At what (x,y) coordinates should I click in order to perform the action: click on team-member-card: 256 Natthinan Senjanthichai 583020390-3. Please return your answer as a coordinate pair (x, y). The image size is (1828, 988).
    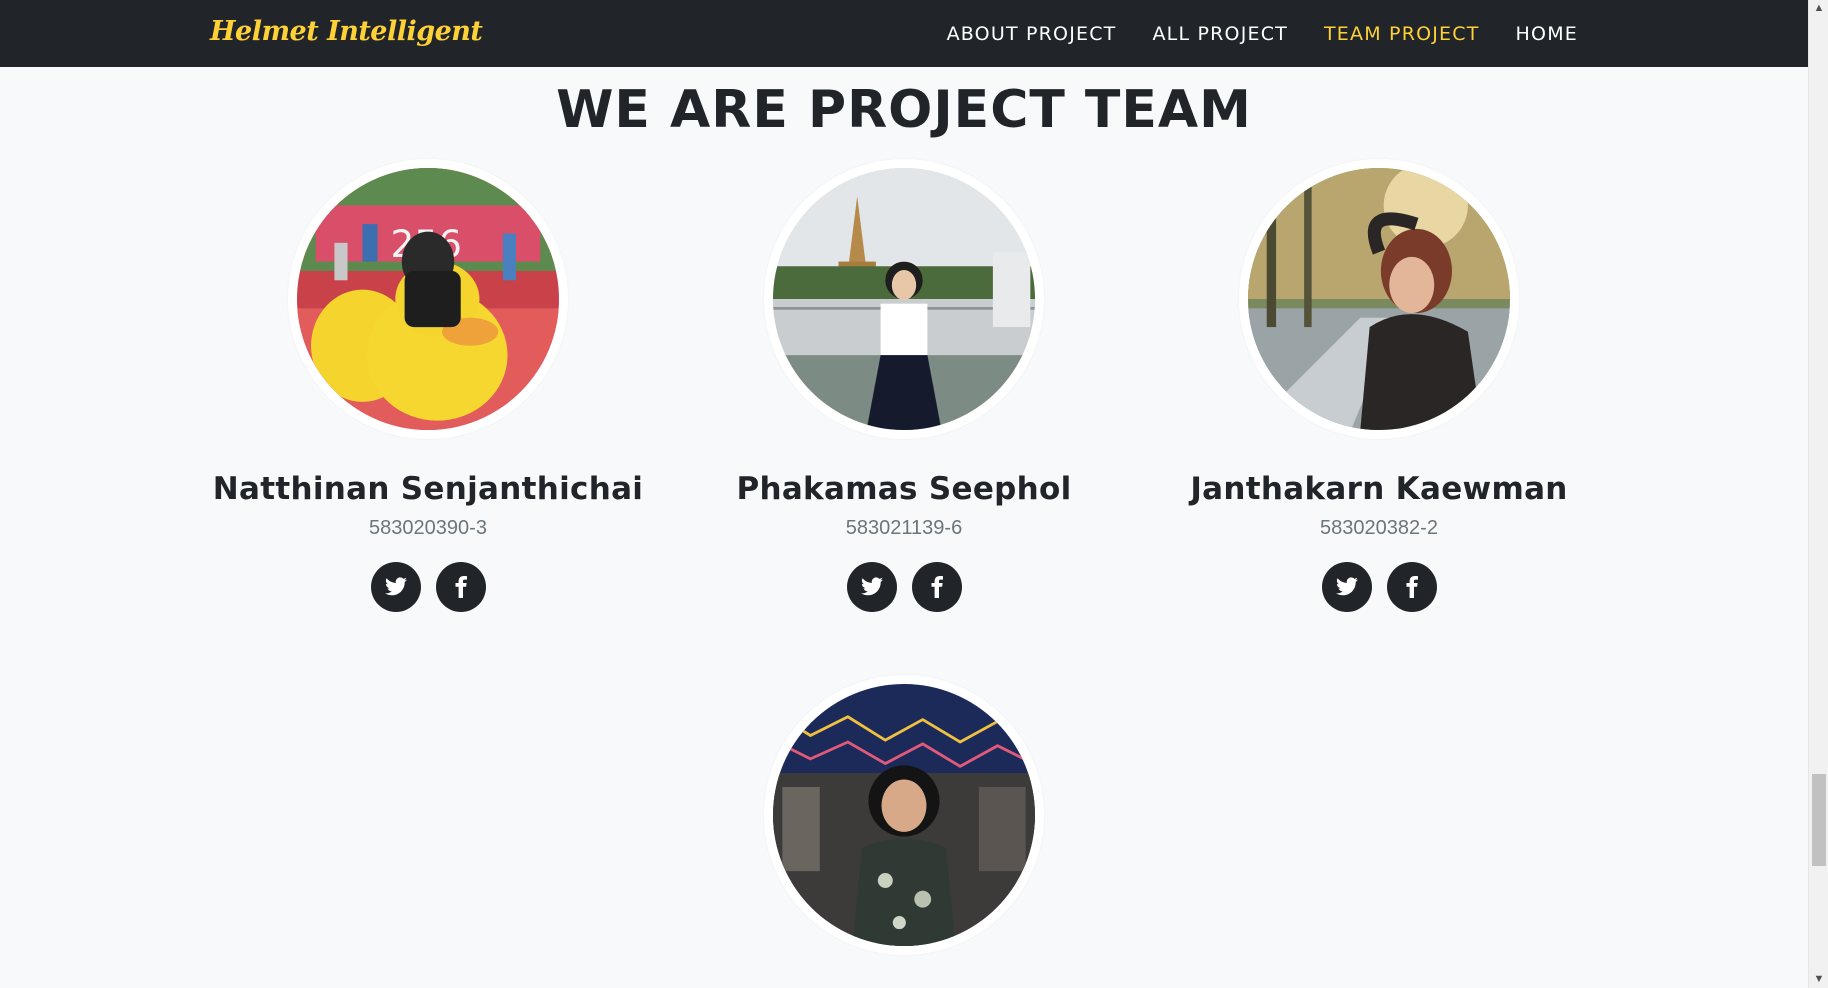
    Looking at the image, I should click on (428, 385).